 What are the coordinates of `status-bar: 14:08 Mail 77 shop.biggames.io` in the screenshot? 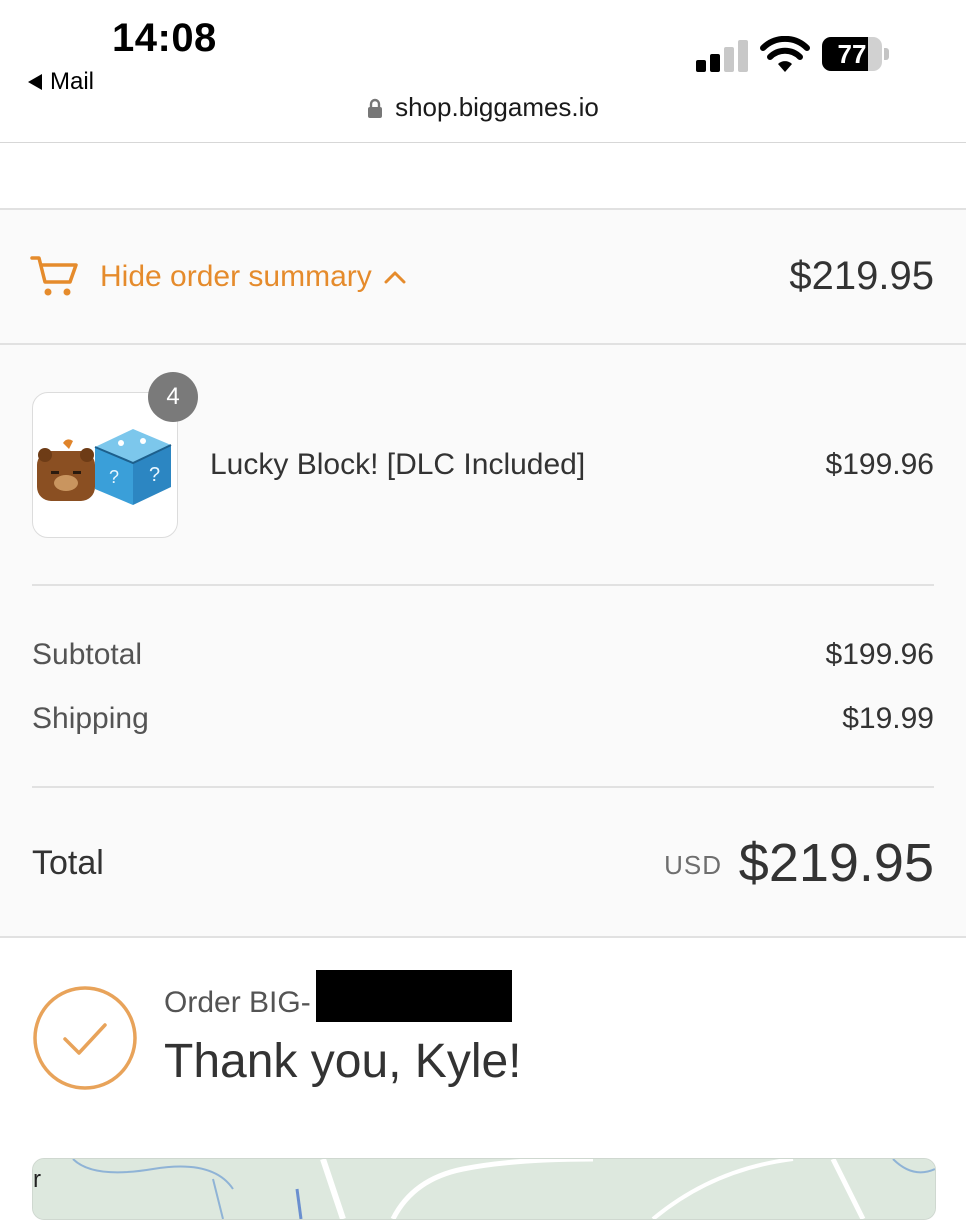 It's located at (483, 71).